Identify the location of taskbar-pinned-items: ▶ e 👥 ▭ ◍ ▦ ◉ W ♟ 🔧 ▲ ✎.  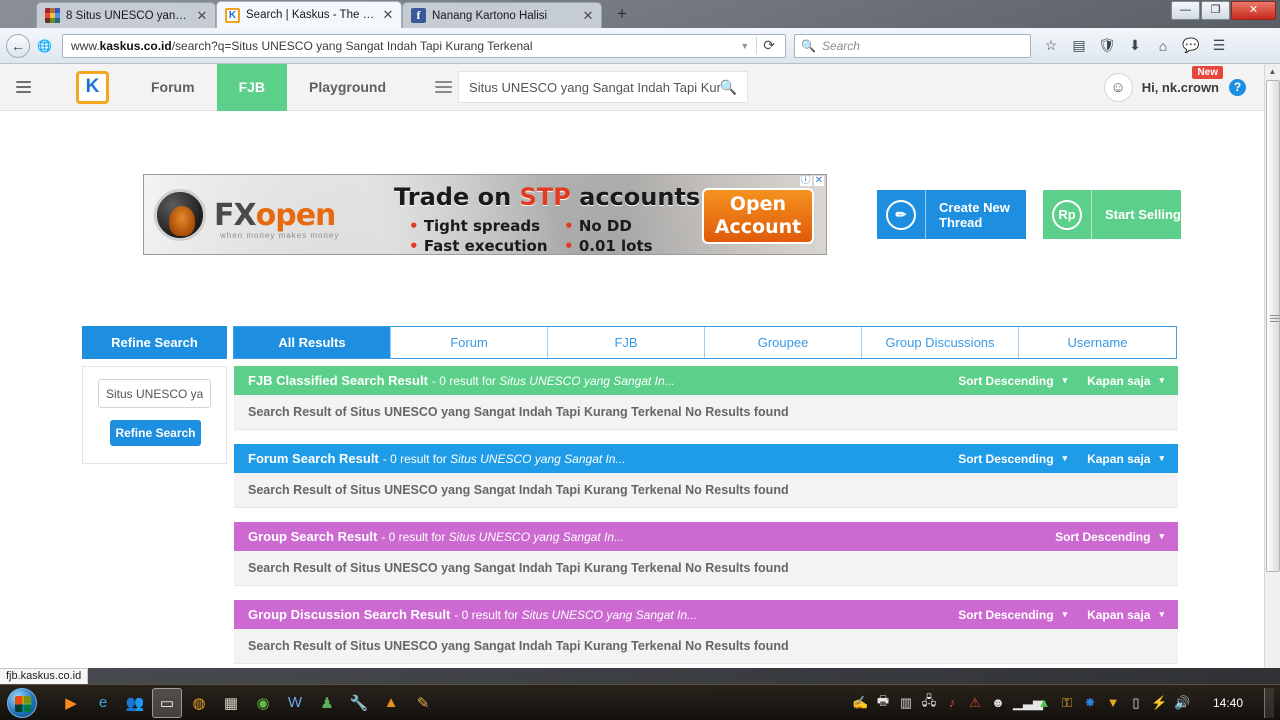
(247, 702).